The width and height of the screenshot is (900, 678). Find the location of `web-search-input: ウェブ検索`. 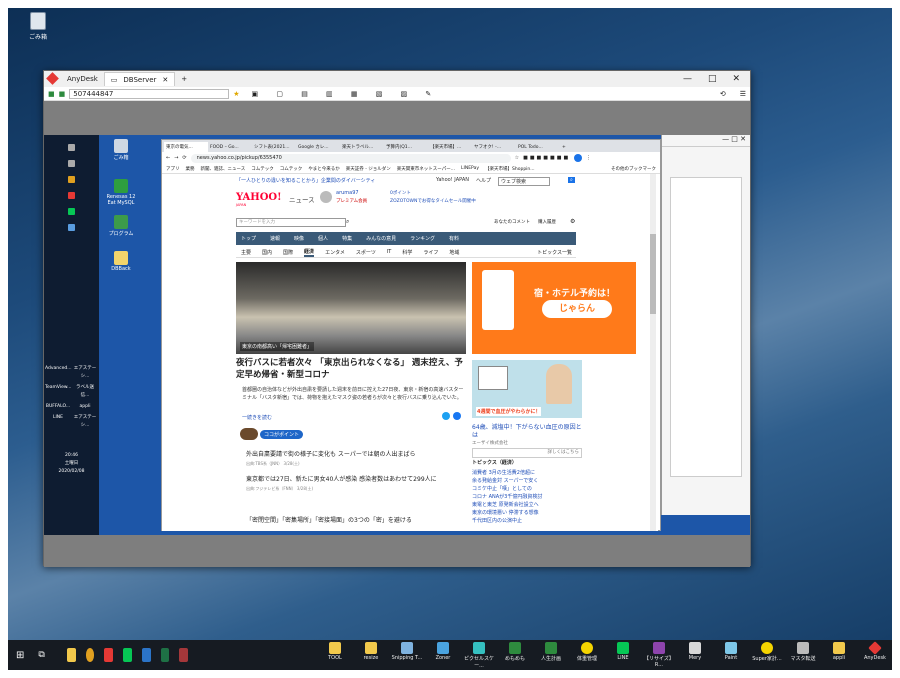

web-search-input: ウェブ検索 is located at coordinates (524, 181).